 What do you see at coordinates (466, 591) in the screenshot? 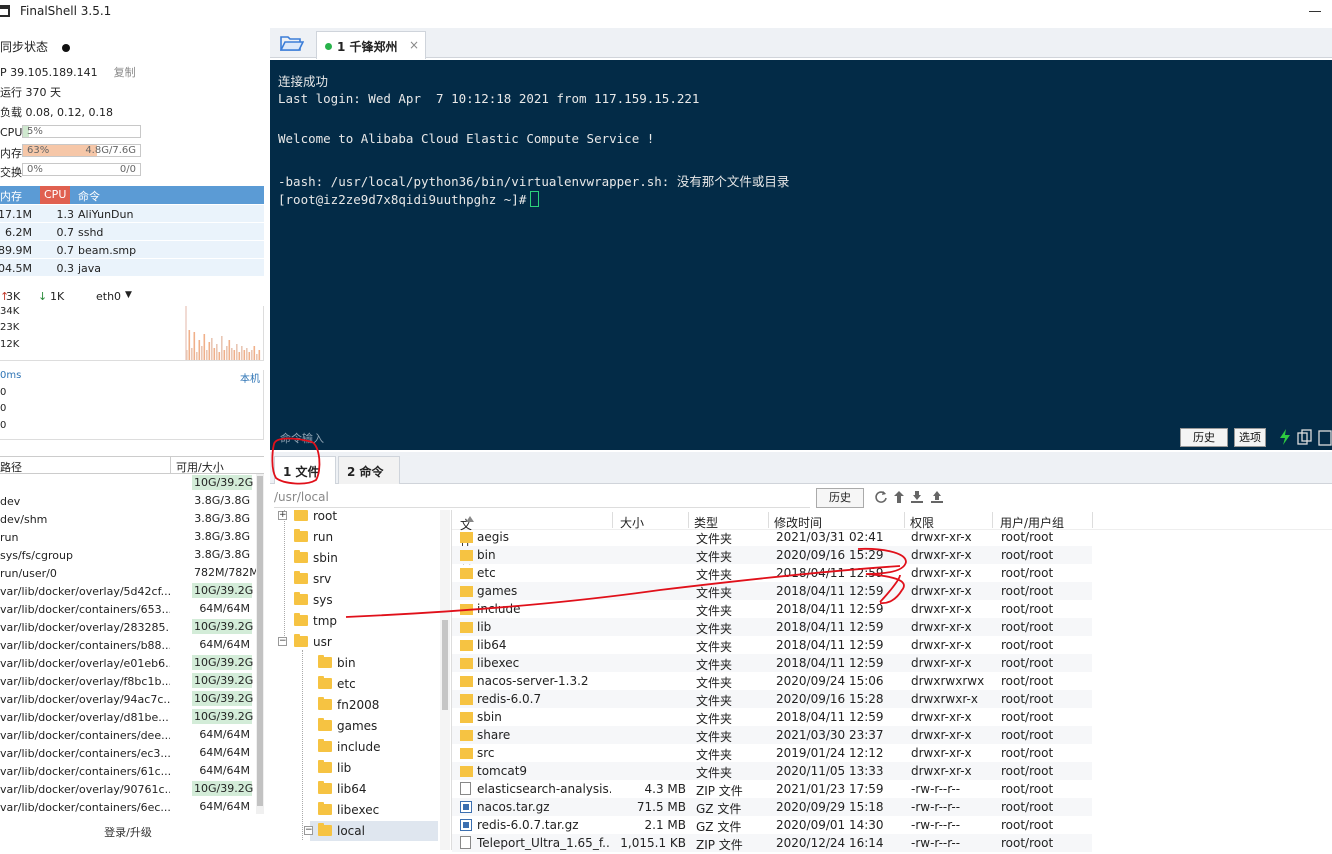
I see `folder-icon` at bounding box center [466, 591].